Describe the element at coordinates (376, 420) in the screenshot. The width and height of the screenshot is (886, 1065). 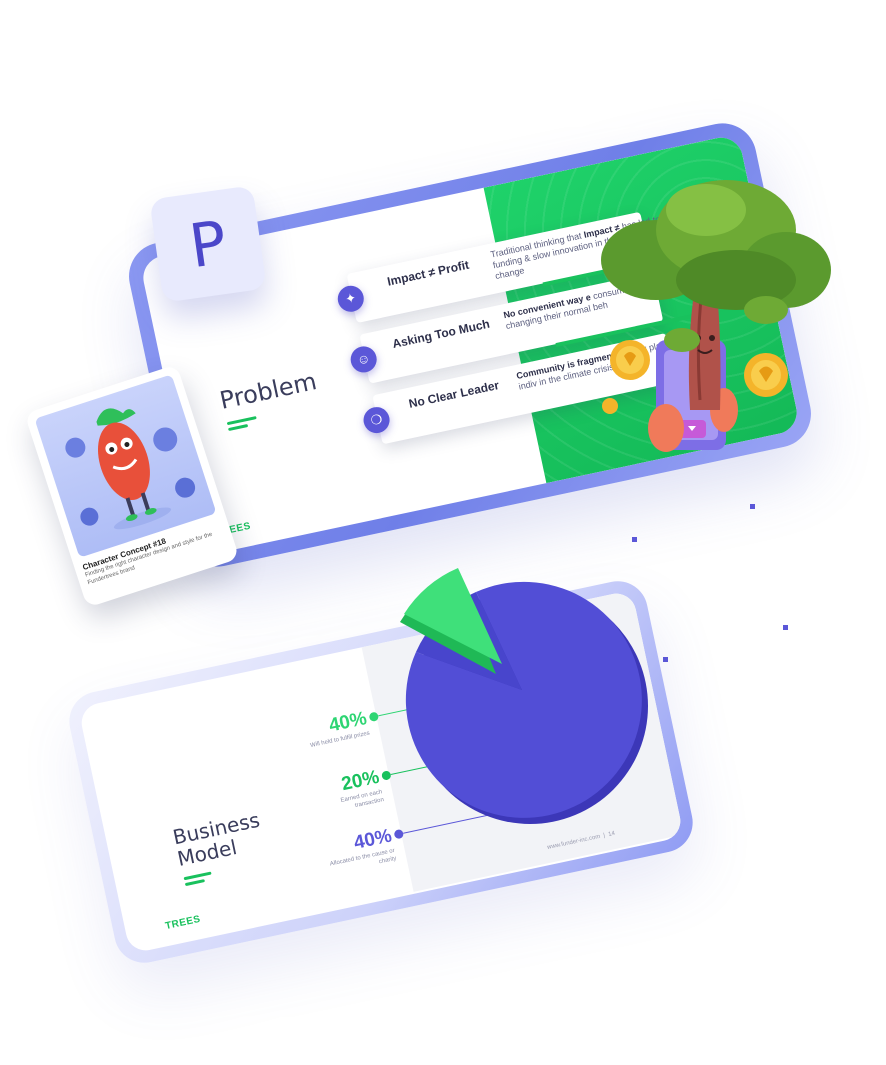
I see `chat-bubbles-icon: ❍` at that location.